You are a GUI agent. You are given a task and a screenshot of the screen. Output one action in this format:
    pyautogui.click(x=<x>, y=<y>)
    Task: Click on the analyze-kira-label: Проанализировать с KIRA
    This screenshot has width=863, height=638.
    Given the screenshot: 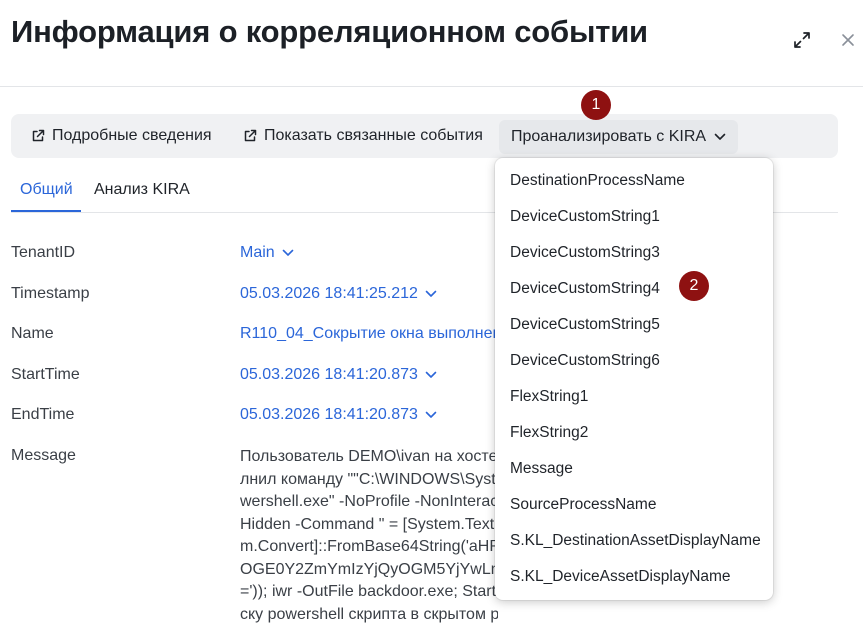 What is the action you would take?
    pyautogui.click(x=609, y=136)
    